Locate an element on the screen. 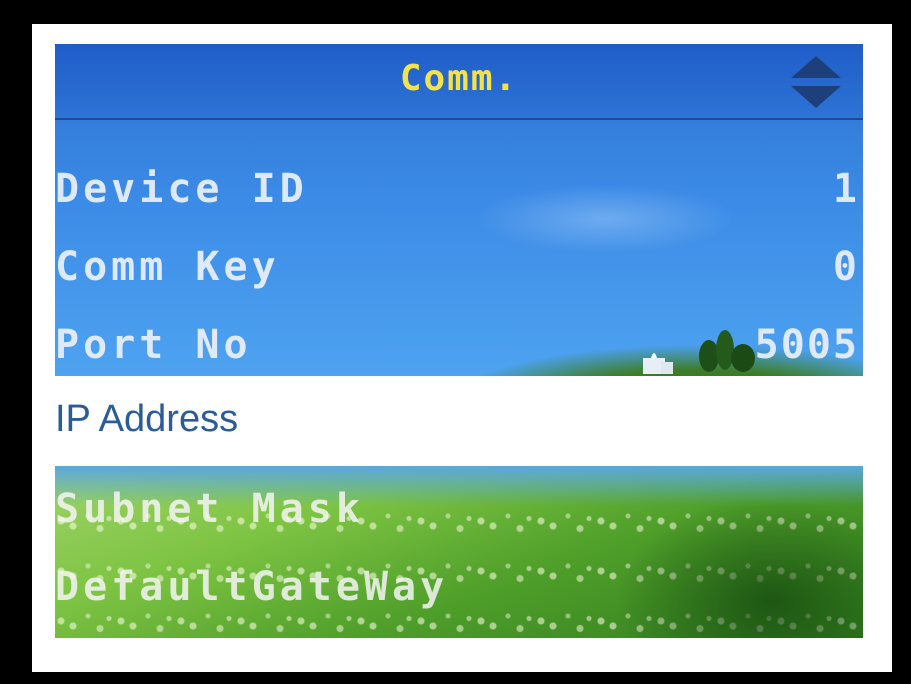  menu-item-comm-key: Comm Key 0 is located at coordinates (459, 267).